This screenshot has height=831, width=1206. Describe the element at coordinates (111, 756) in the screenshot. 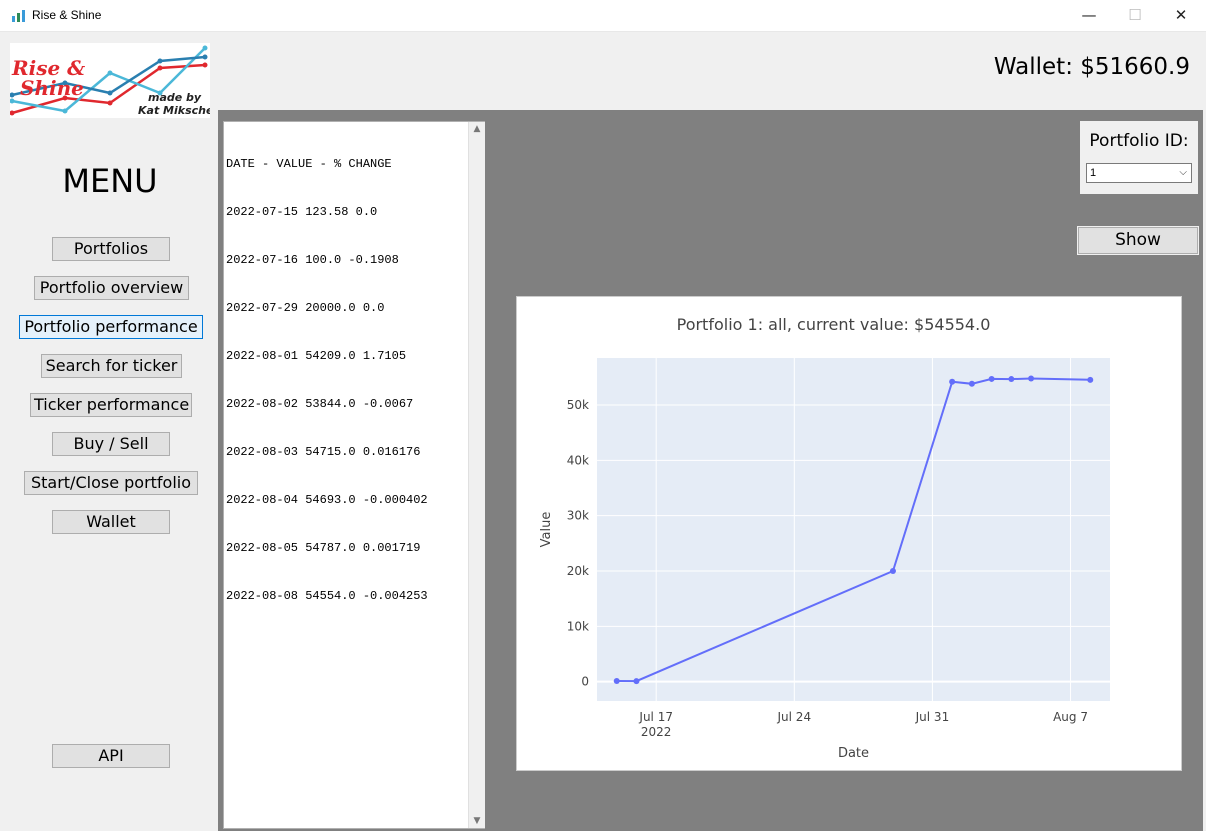

I see `api-button: API` at that location.